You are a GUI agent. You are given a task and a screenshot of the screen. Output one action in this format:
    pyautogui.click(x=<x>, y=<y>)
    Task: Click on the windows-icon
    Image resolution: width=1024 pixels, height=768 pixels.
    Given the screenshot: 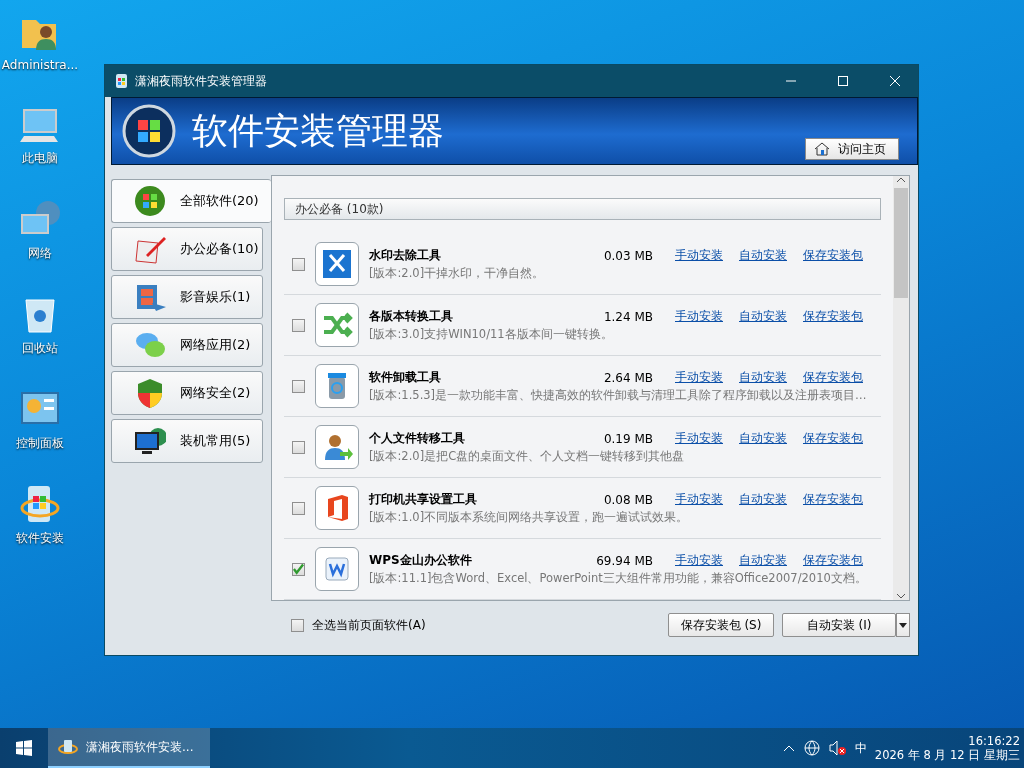 What is the action you would take?
    pyautogui.click(x=150, y=201)
    